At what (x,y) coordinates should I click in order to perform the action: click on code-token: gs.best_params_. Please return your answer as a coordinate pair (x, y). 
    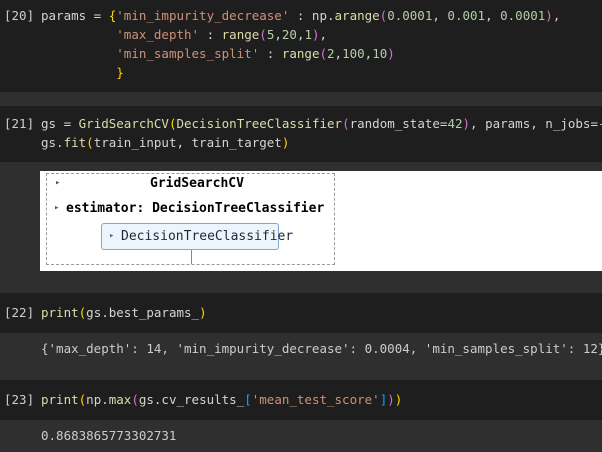
    Looking at the image, I should click on (143, 312).